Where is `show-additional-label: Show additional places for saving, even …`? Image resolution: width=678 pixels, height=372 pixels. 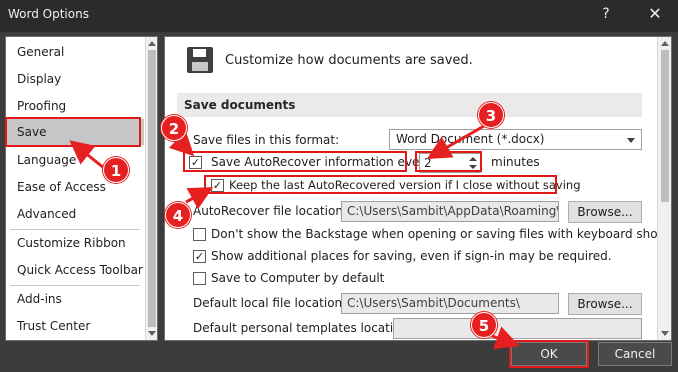
show-additional-label: Show additional places for saving, even … is located at coordinates (411, 256).